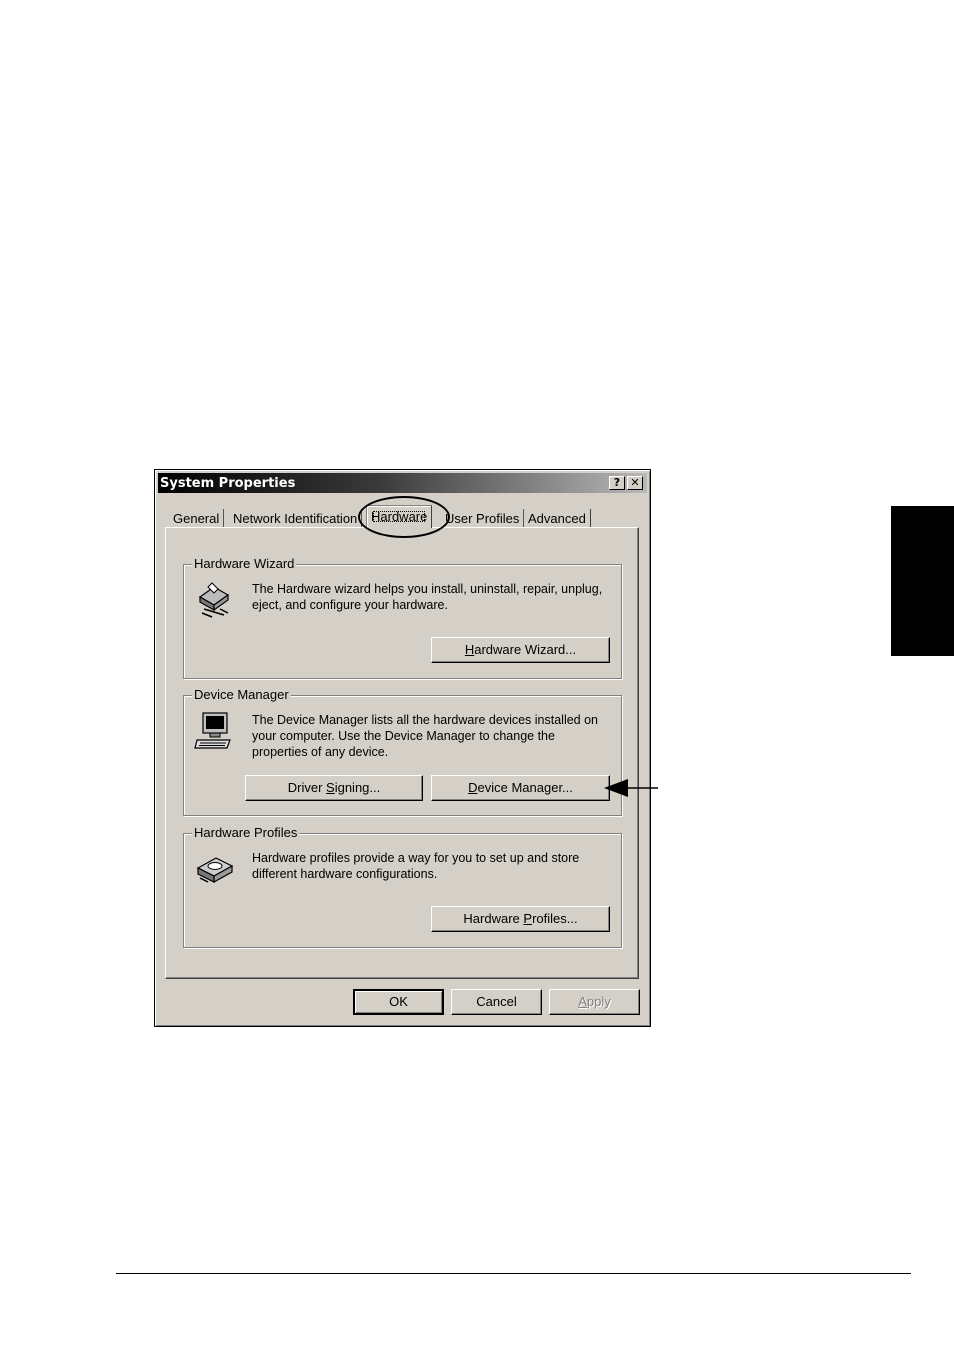 The height and width of the screenshot is (1351, 954). Describe the element at coordinates (635, 483) in the screenshot. I see `close-button: ✕` at that location.